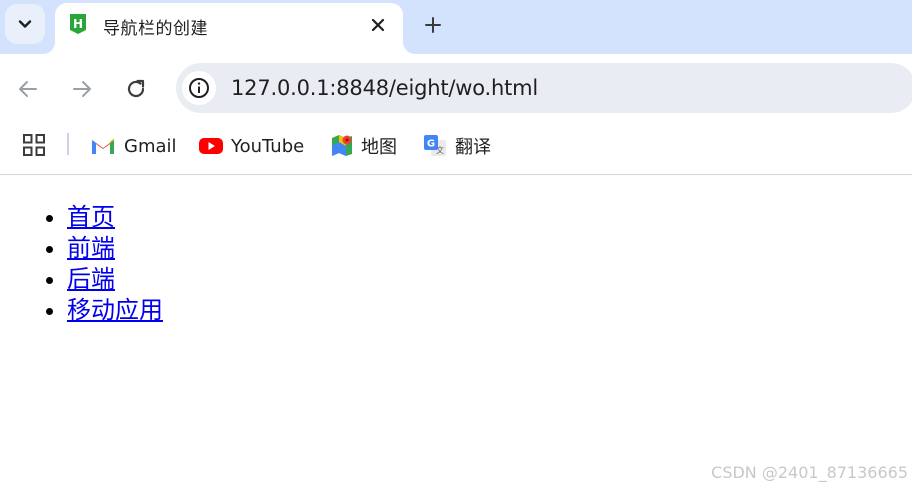 The height and width of the screenshot is (488, 912). I want to click on nav-list-item: 后端, so click(115, 279).